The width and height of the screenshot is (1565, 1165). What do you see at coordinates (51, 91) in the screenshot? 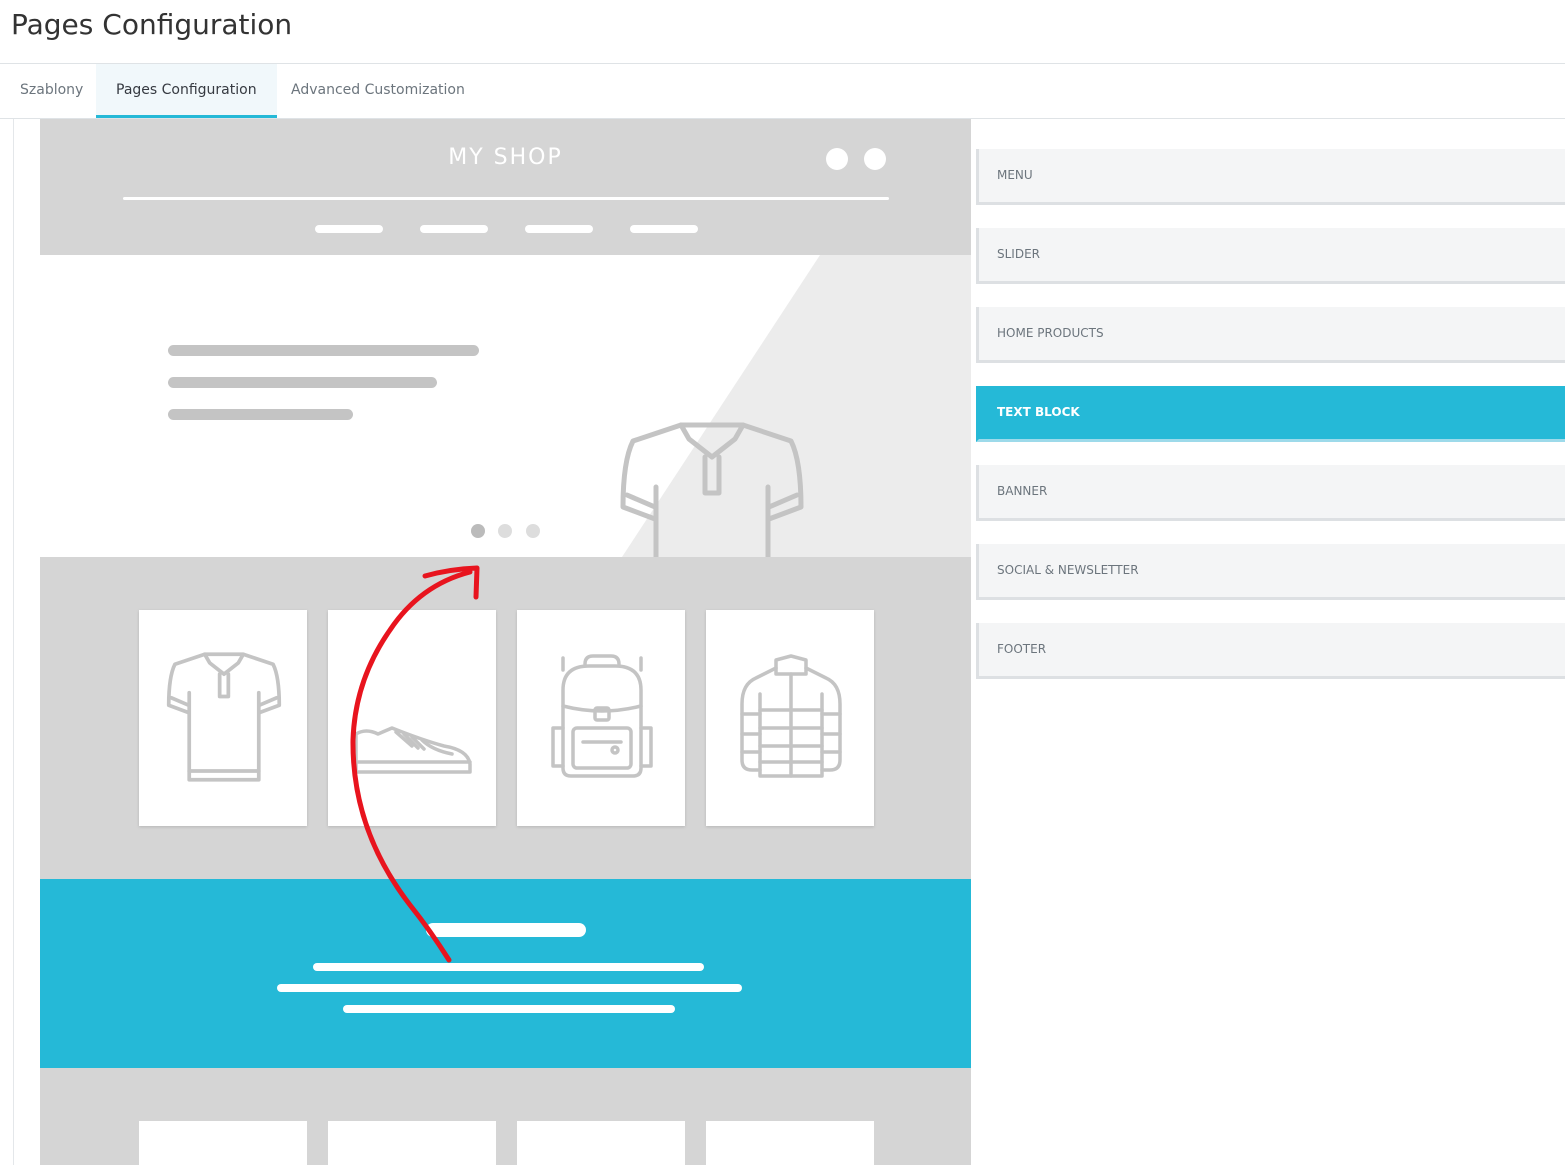
I see `tab-szablony: Szablony` at bounding box center [51, 91].